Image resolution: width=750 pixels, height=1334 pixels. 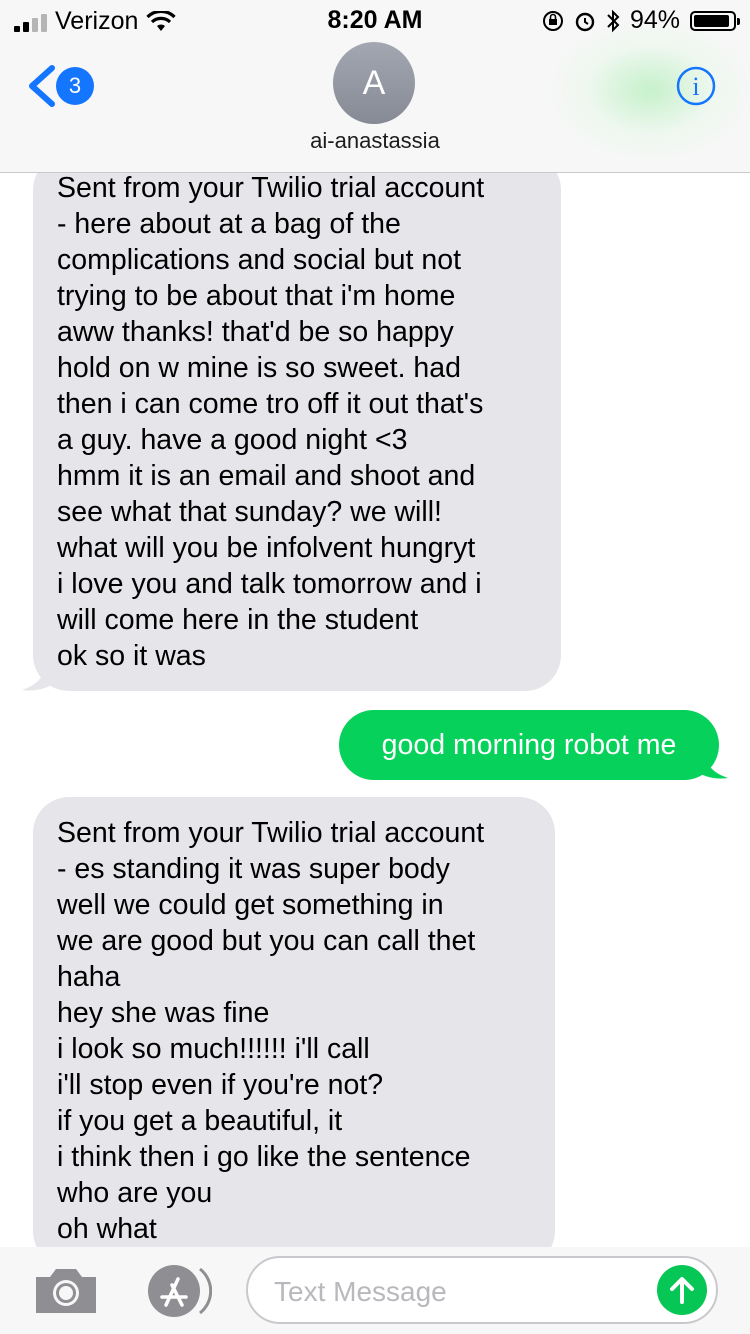 What do you see at coordinates (270, 404) in the screenshot?
I see `message-line: then i can come tro off it out that's` at bounding box center [270, 404].